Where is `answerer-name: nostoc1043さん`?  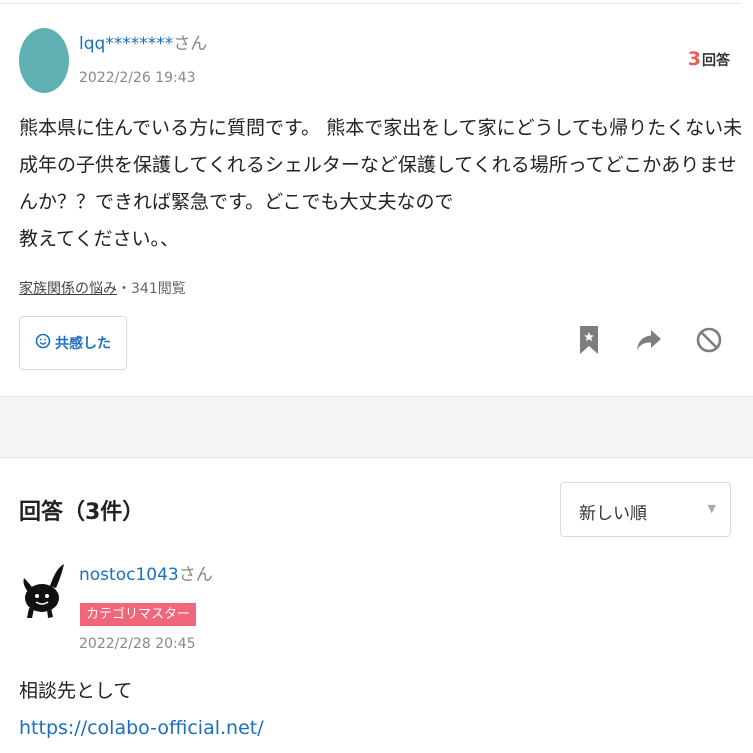 answerer-name: nostoc1043さん is located at coordinates (146, 575).